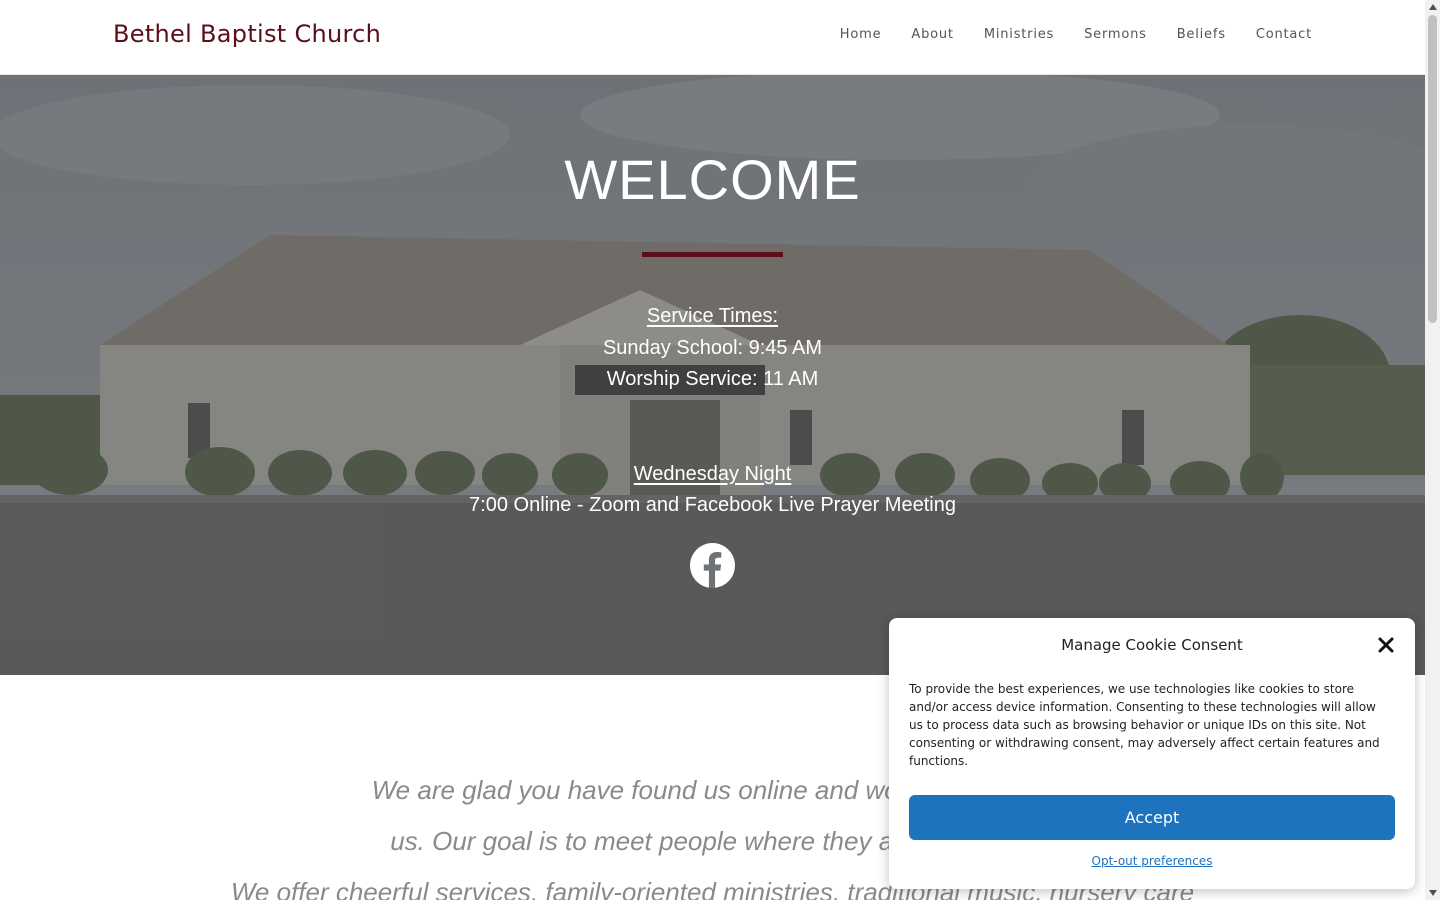 The height and width of the screenshot is (900, 1440). Describe the element at coordinates (712, 179) in the screenshot. I see `hero-title: WELCOME` at that location.